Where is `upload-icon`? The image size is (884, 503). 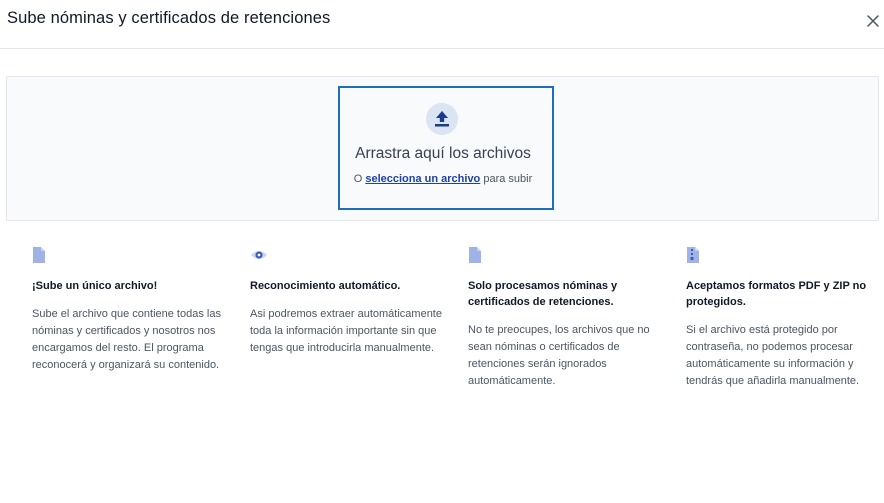
upload-icon is located at coordinates (442, 119).